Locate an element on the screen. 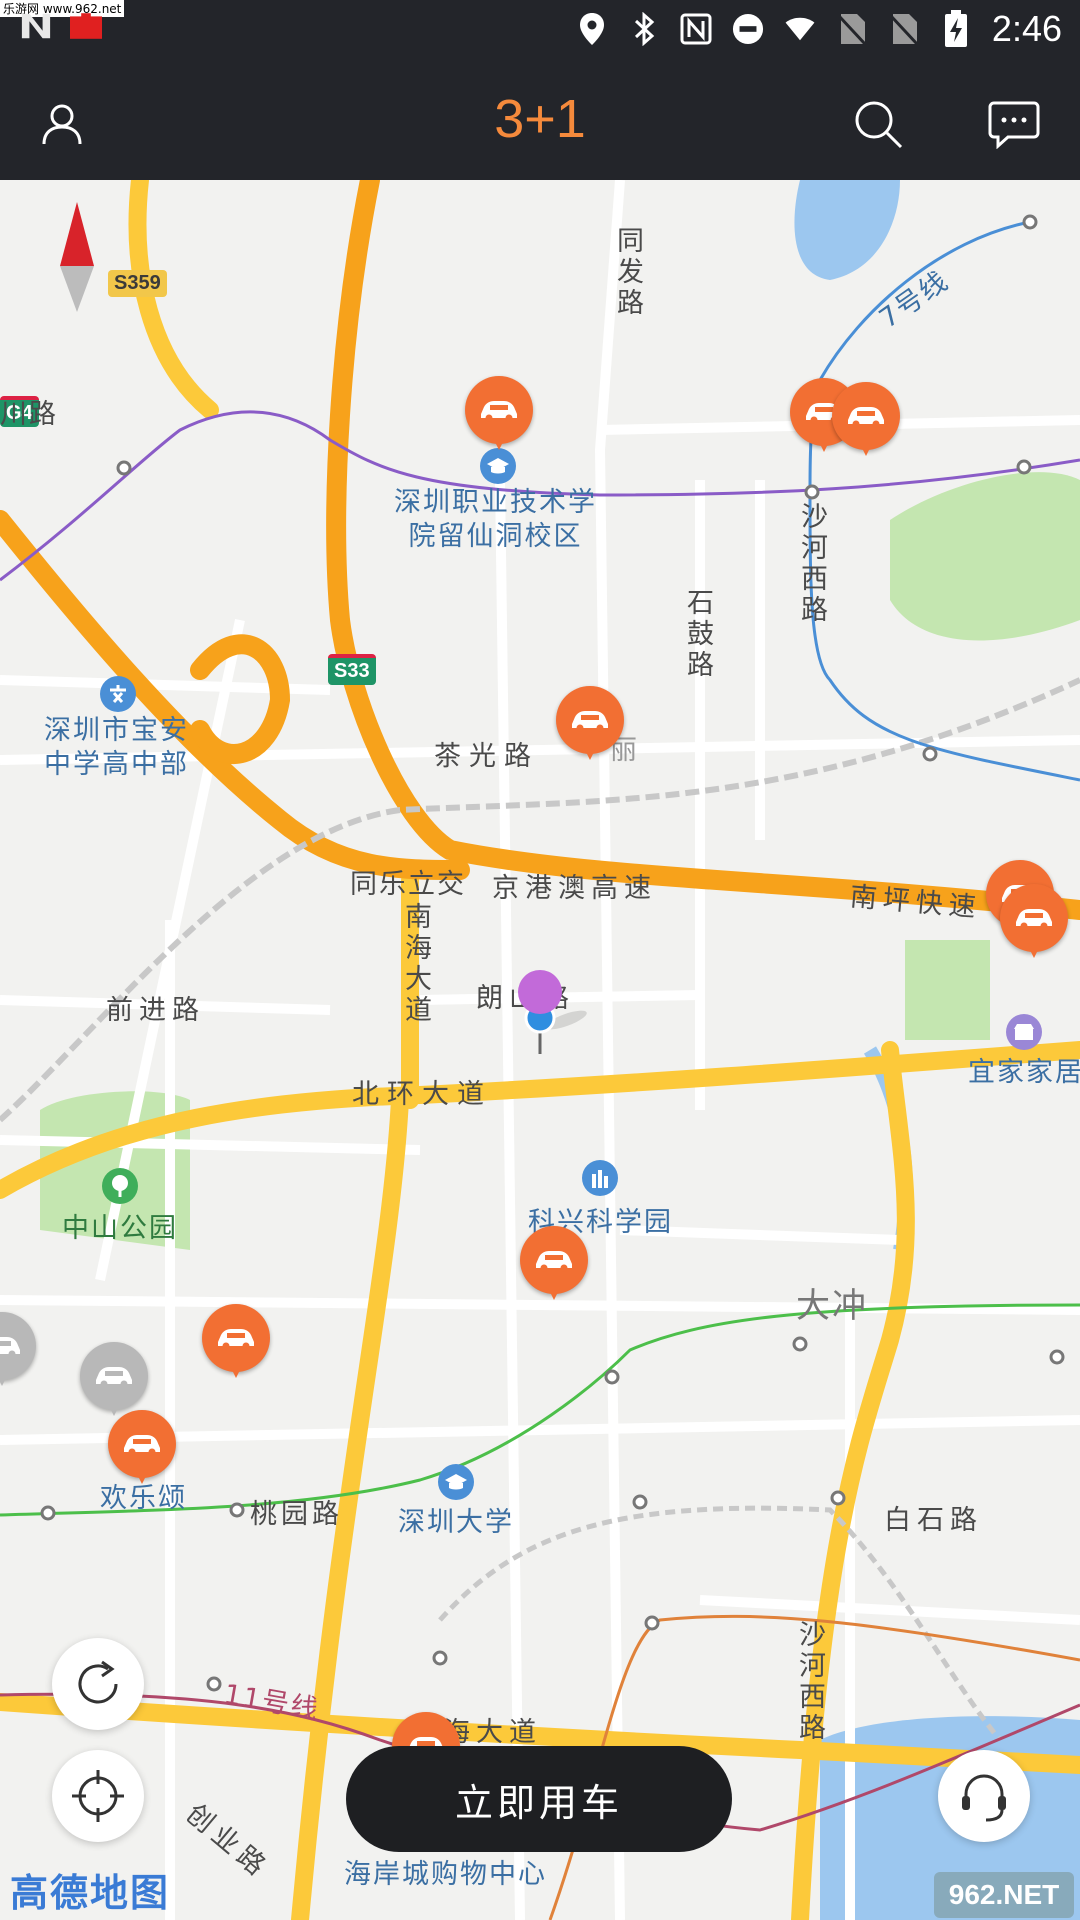 This screenshot has width=1080, height=1920. n-logo-icon is located at coordinates (36, 26).